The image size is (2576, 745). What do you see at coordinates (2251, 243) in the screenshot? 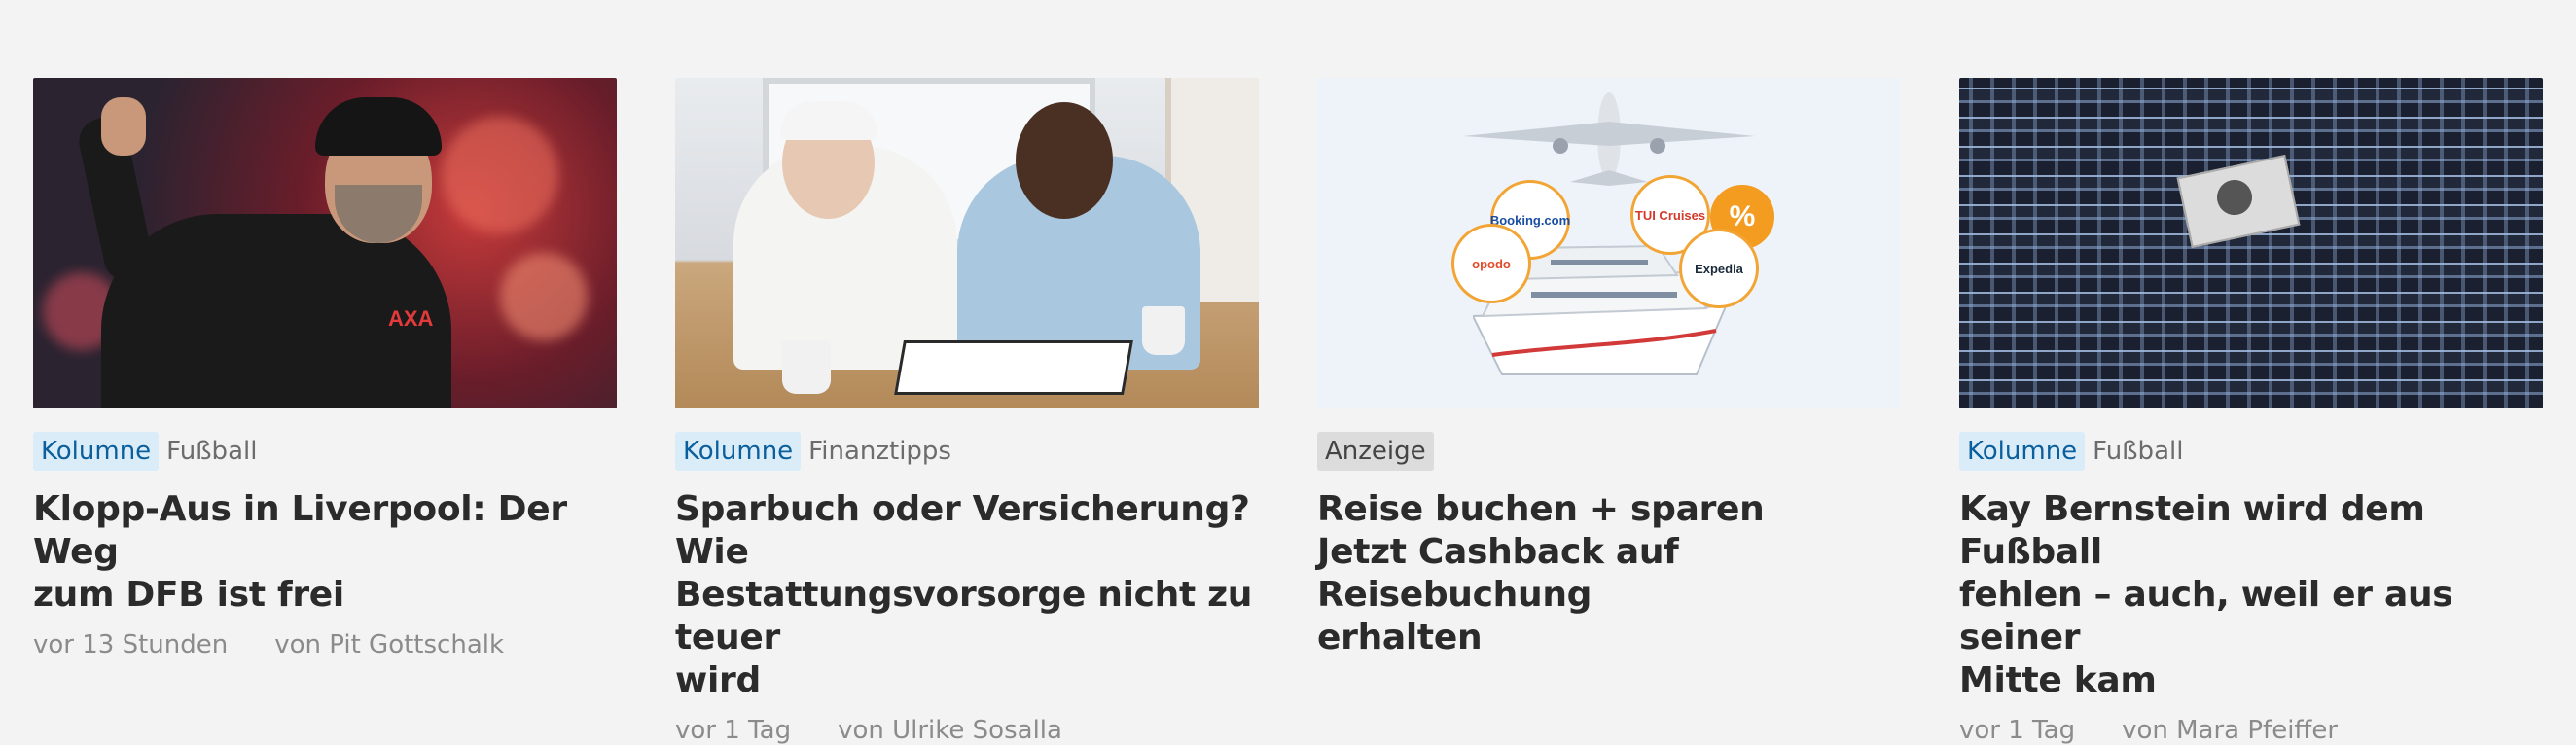
I see `article-image-fans` at bounding box center [2251, 243].